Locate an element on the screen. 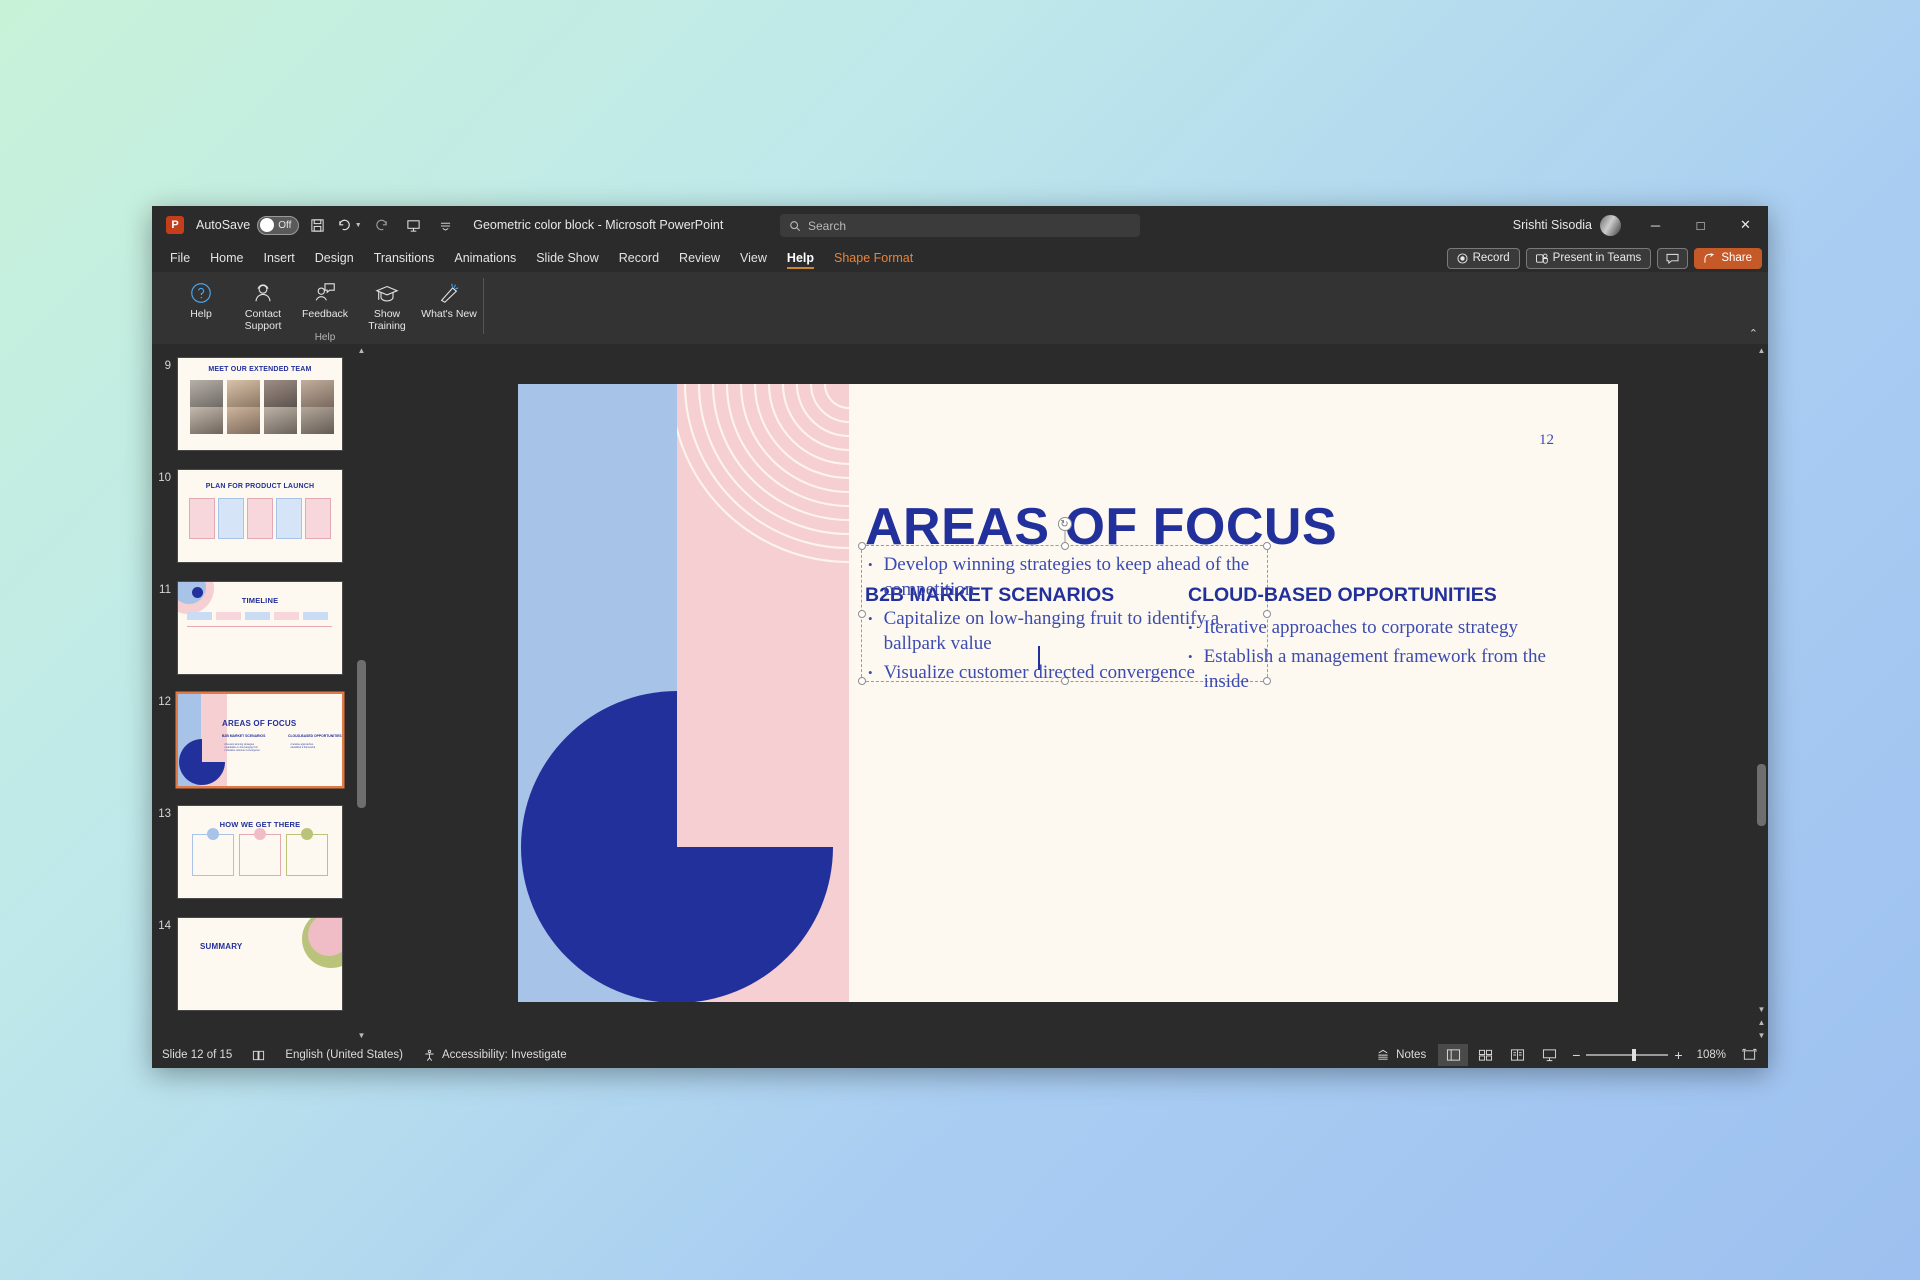 This screenshot has height=1280, width=1920. avatar is located at coordinates (1610, 225).